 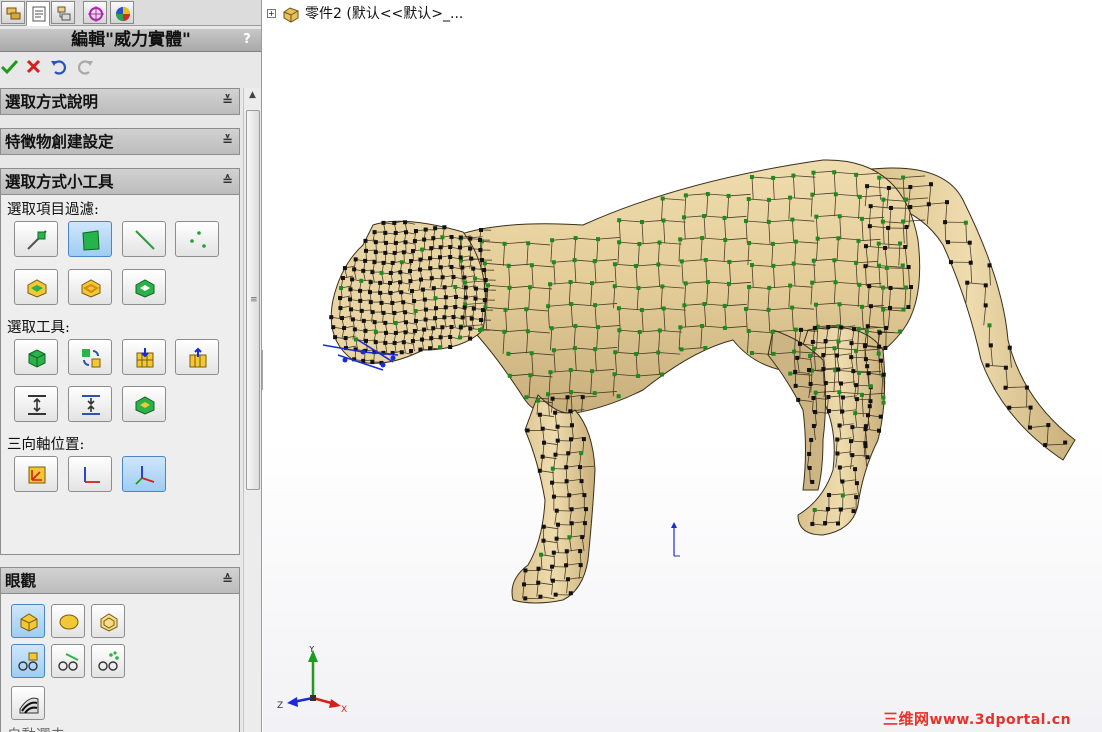 What do you see at coordinates (247, 40) in the screenshot?
I see `help-button: ?` at bounding box center [247, 40].